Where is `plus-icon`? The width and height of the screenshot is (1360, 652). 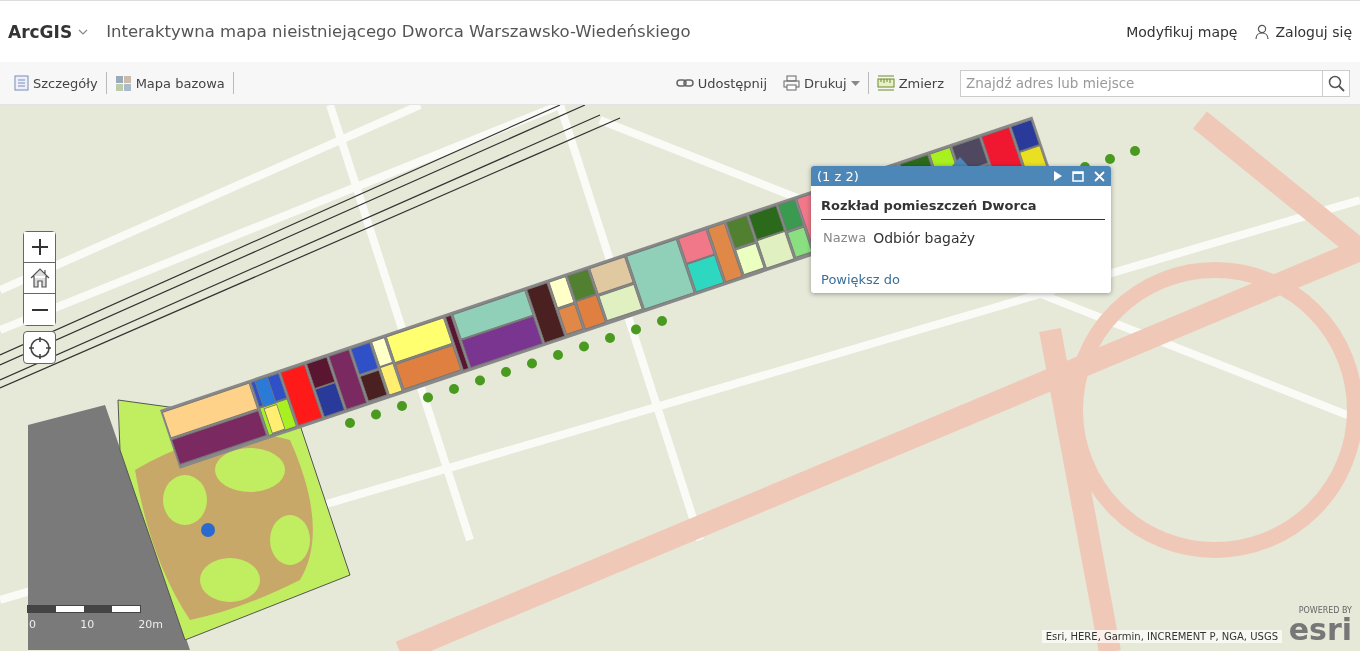 plus-icon is located at coordinates (39, 247).